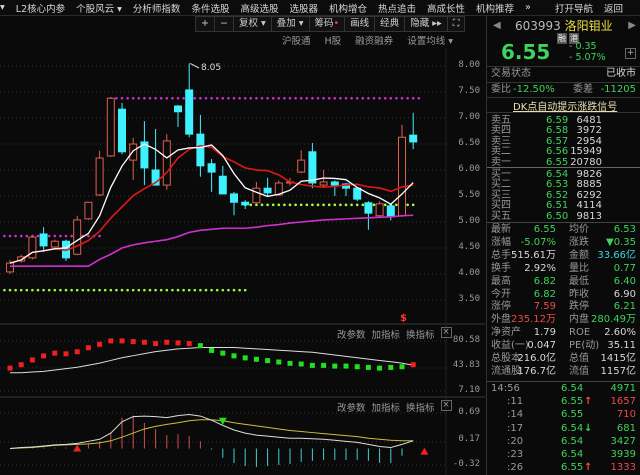 Image resolution: width=640 pixels, height=475 pixels. I want to click on candle-up, so click(133, 152).